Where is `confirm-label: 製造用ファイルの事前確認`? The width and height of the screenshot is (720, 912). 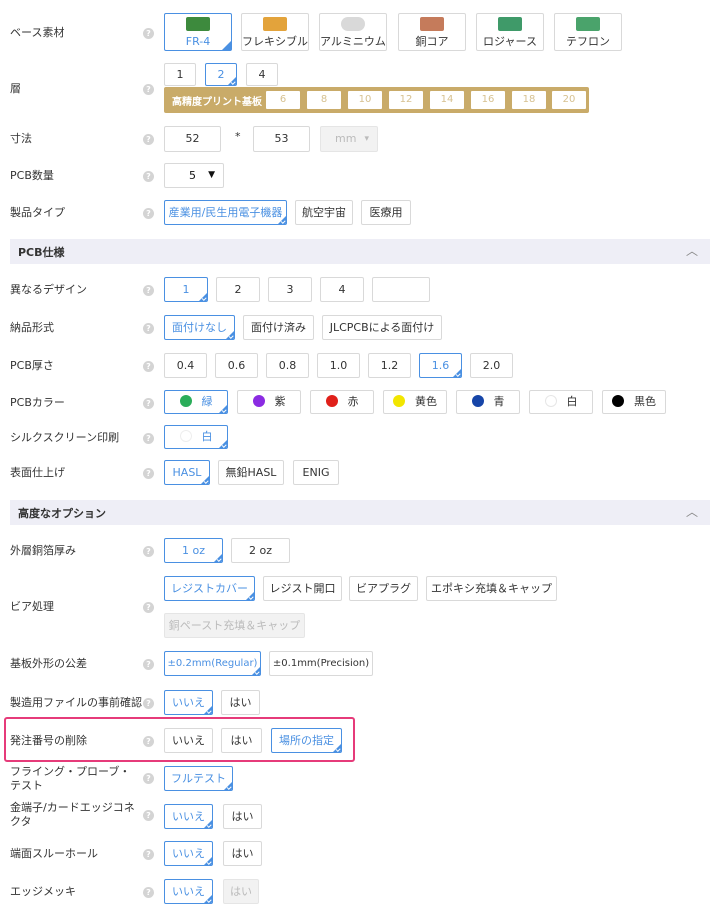
confirm-label: 製造用ファイルの事前確認 is located at coordinates (76, 702).